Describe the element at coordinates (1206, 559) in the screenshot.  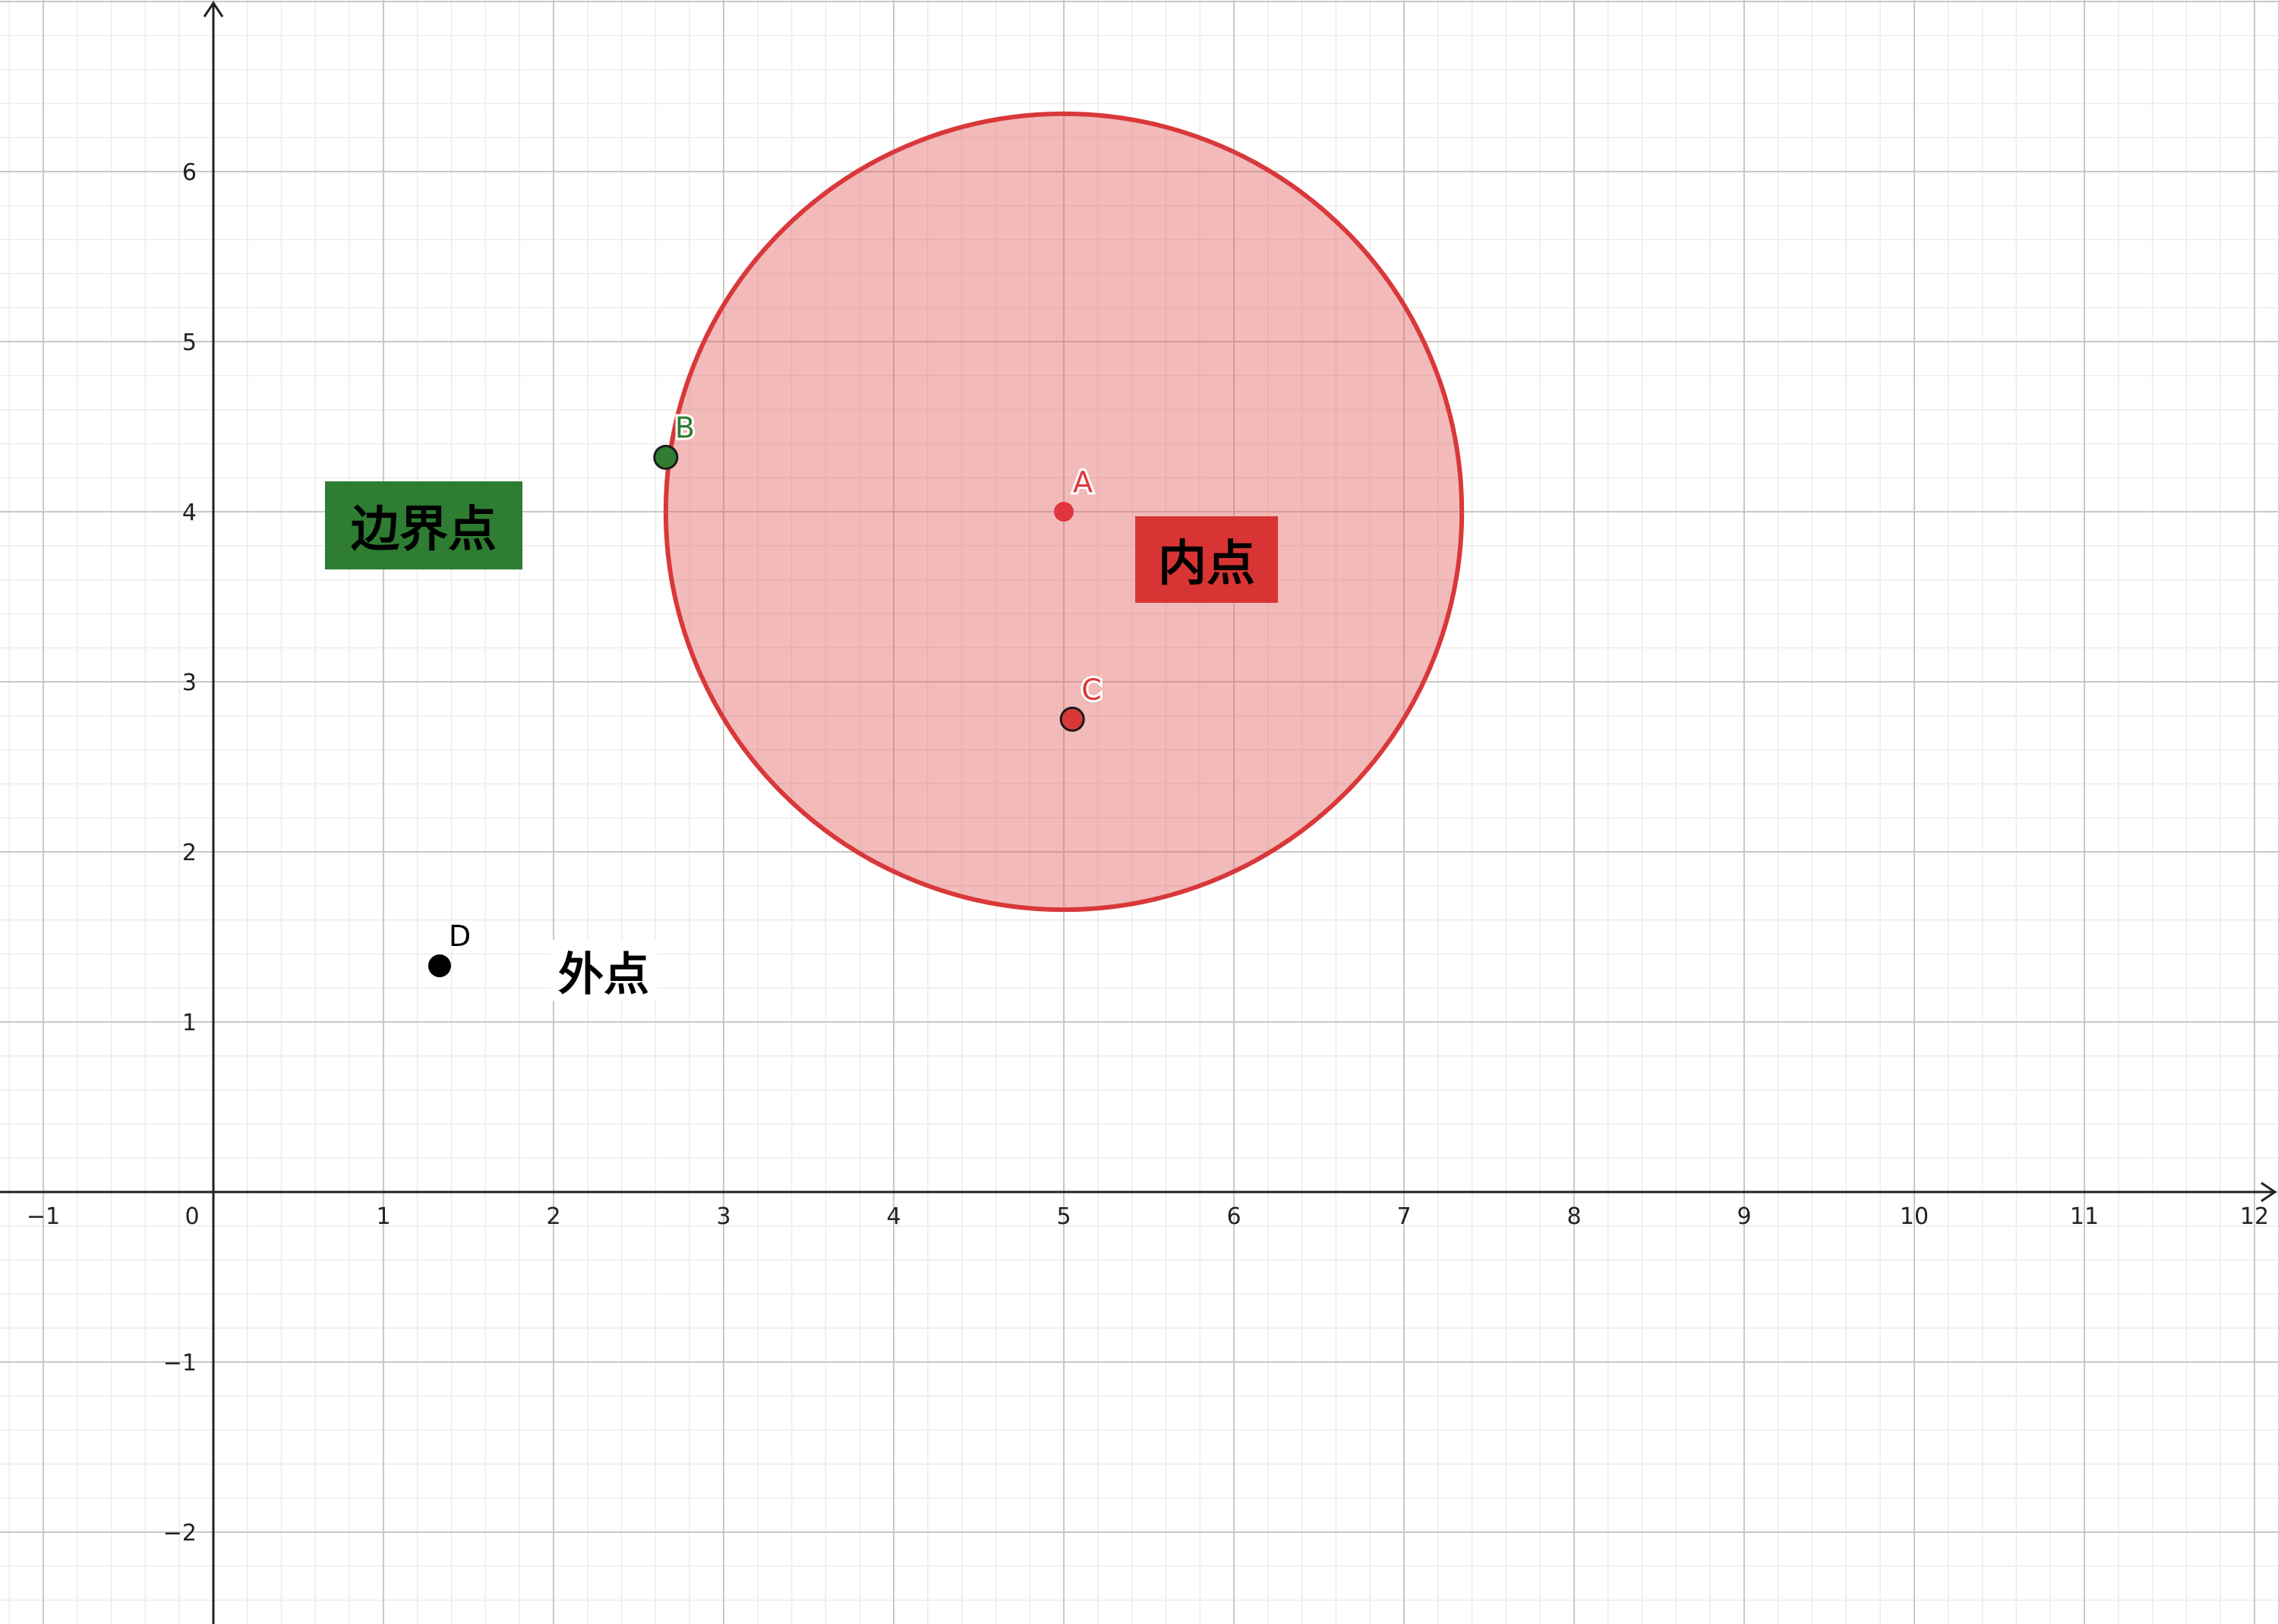
I see `interior-point-label: 内点` at that location.